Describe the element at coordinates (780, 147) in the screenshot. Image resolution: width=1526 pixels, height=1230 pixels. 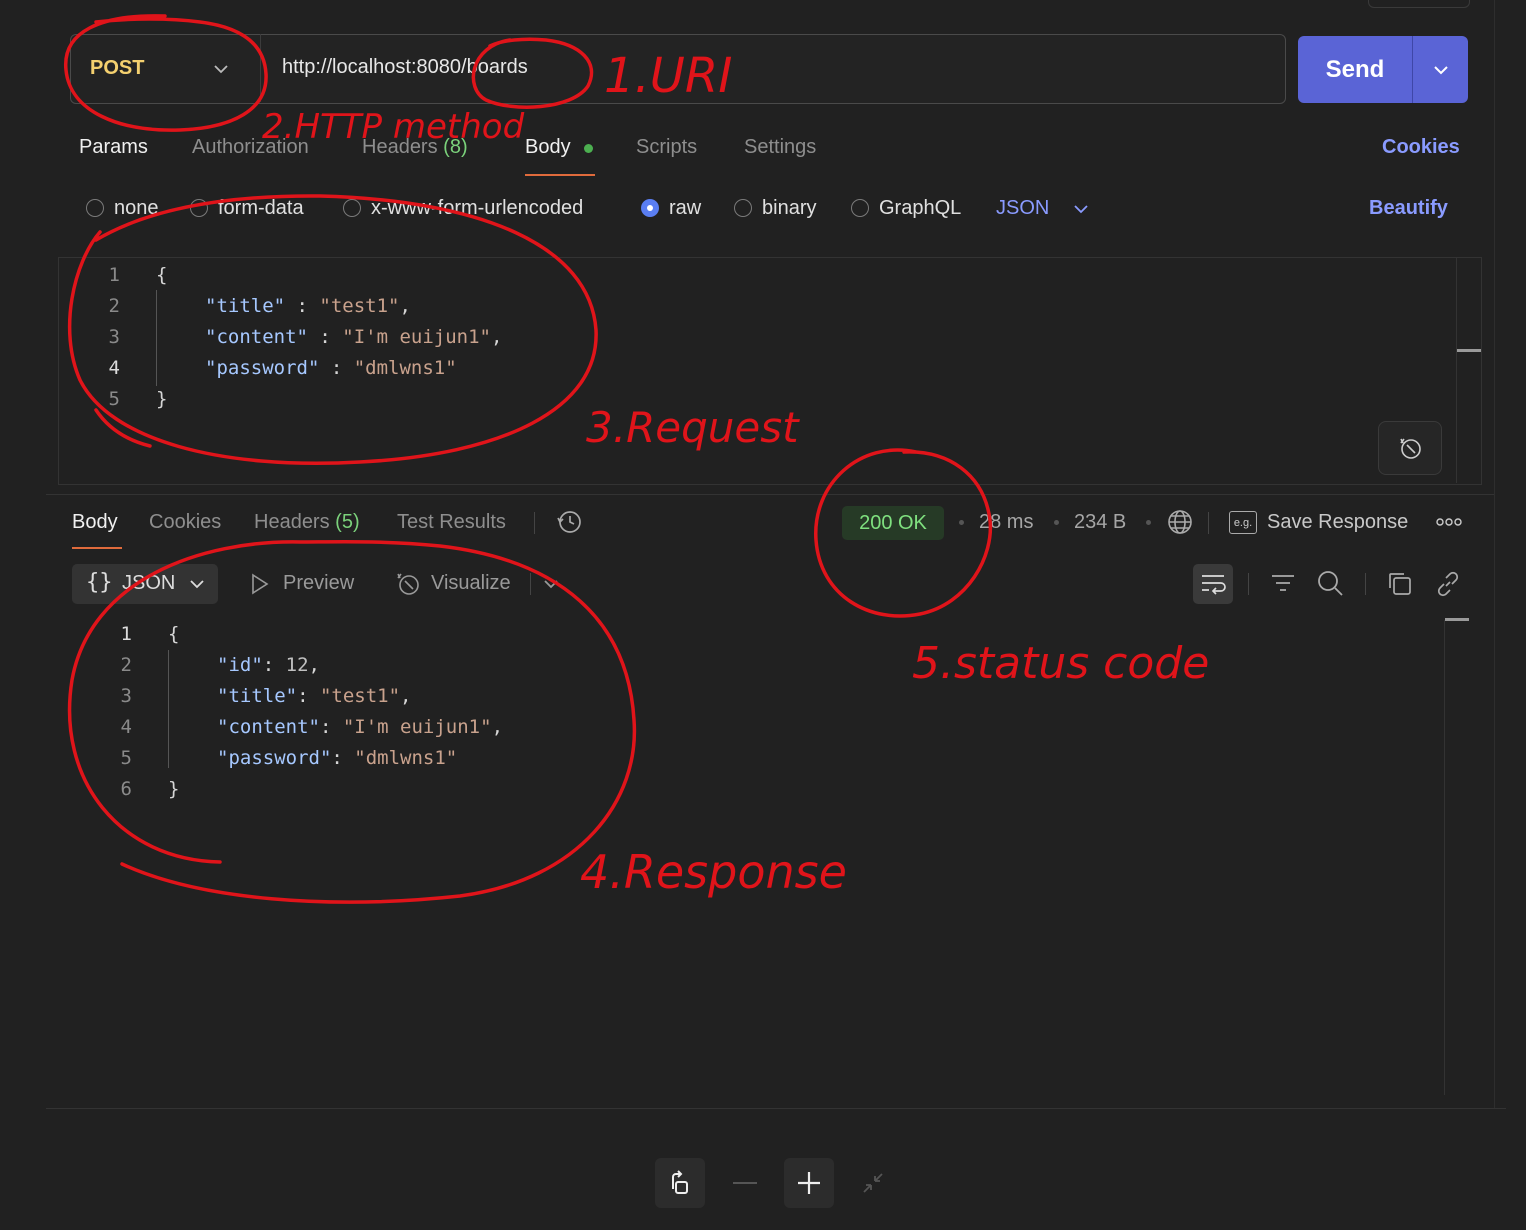
I see `tab-settings: Settings` at that location.